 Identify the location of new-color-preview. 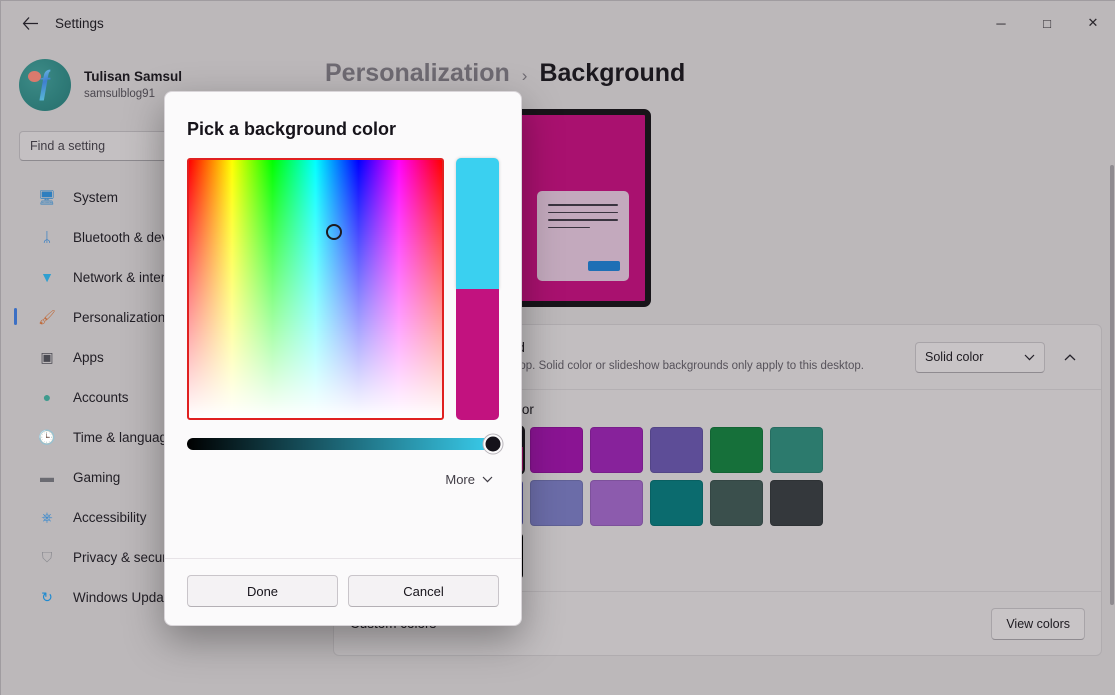
(477, 223).